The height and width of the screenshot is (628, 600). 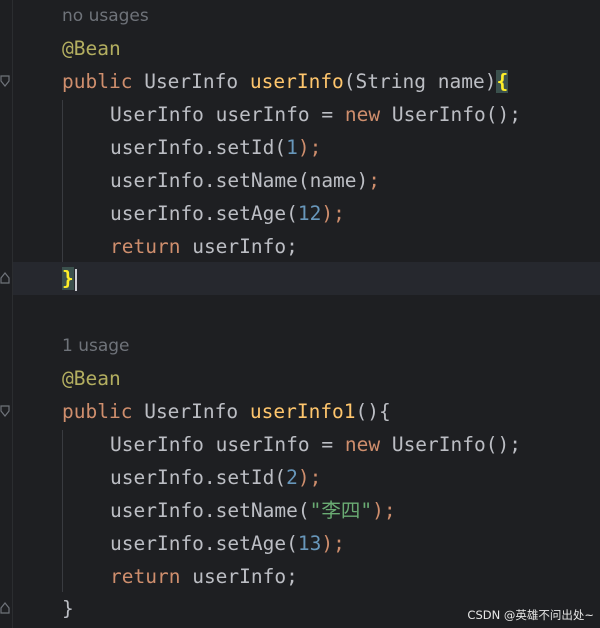 I want to click on code-line: userInfo.setAge(12);, so click(x=227, y=213).